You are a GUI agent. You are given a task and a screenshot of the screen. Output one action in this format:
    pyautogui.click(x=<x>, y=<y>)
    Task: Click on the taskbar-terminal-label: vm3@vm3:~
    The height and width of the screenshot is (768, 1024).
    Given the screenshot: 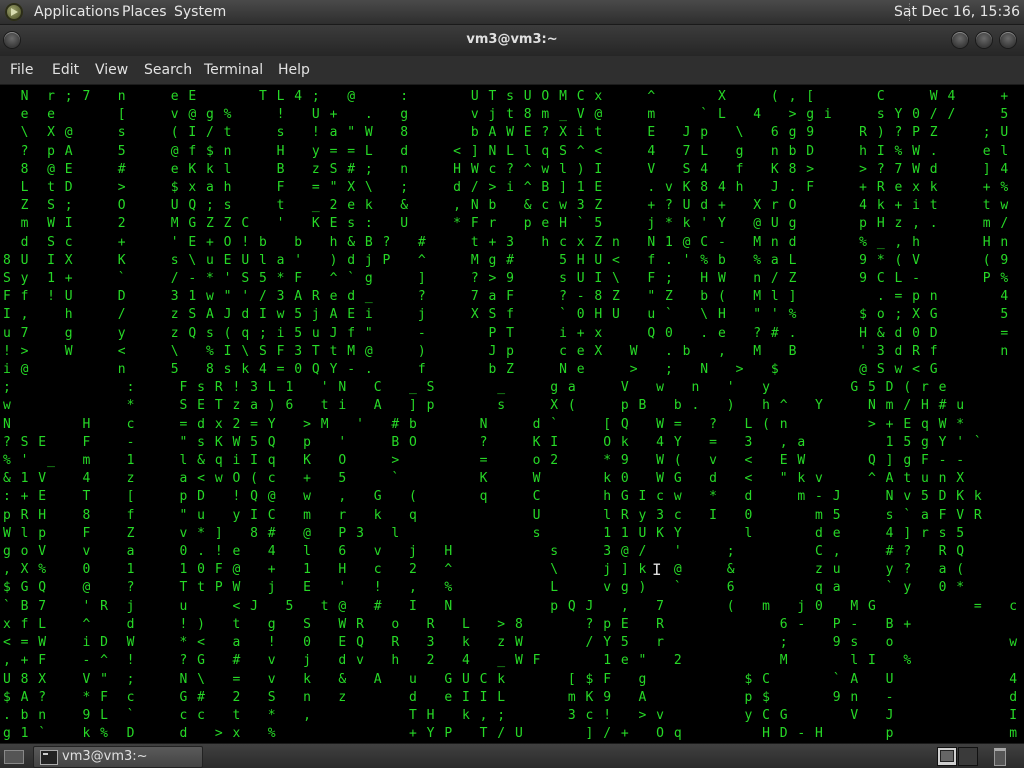 What is the action you would take?
    pyautogui.click(x=105, y=756)
    